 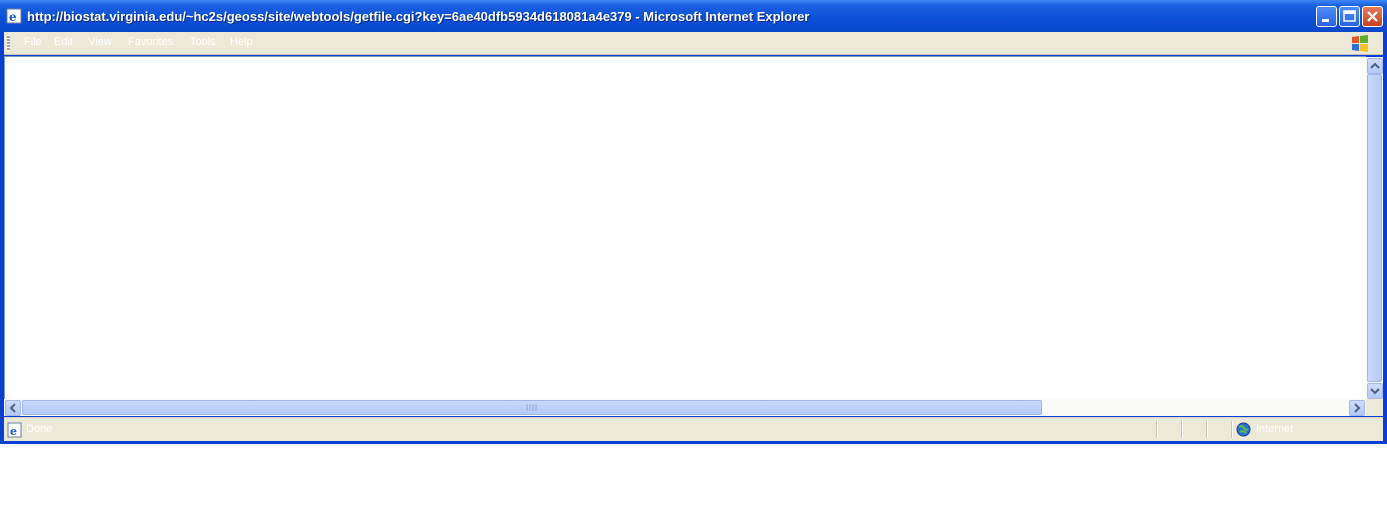 I want to click on scroll-left-button, so click(x=13, y=408).